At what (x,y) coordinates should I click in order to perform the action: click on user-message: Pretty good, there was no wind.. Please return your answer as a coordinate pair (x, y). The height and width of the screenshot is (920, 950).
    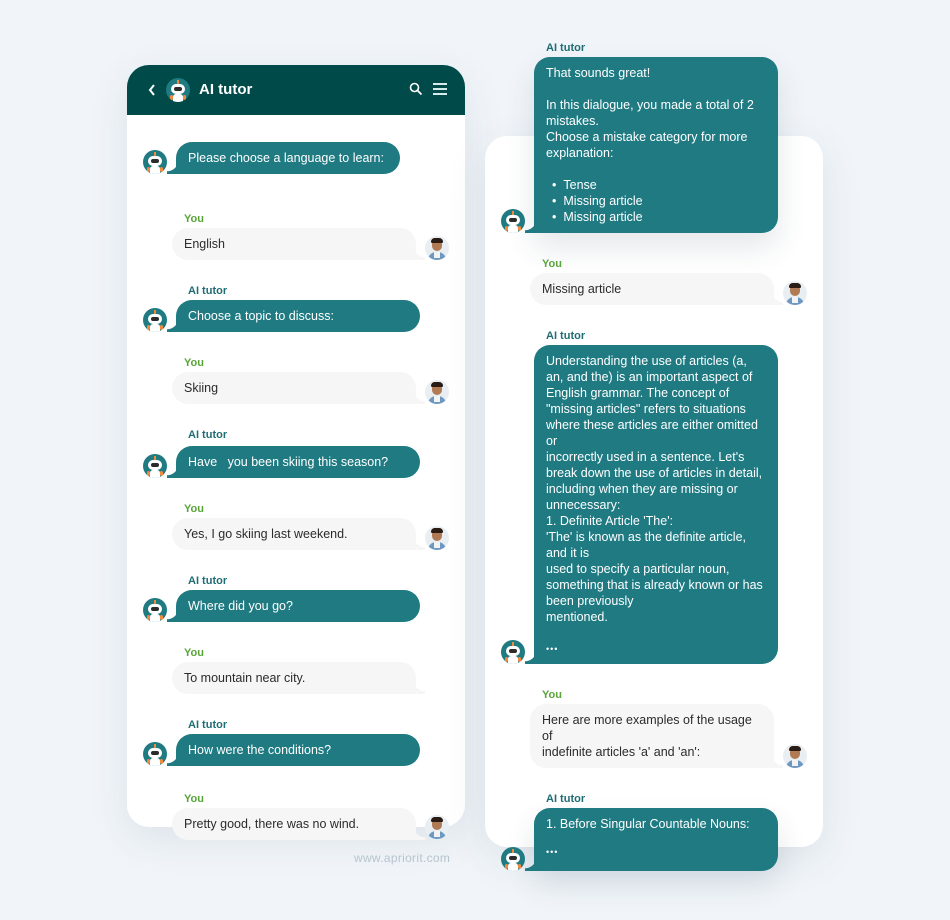
    Looking at the image, I should click on (298, 824).